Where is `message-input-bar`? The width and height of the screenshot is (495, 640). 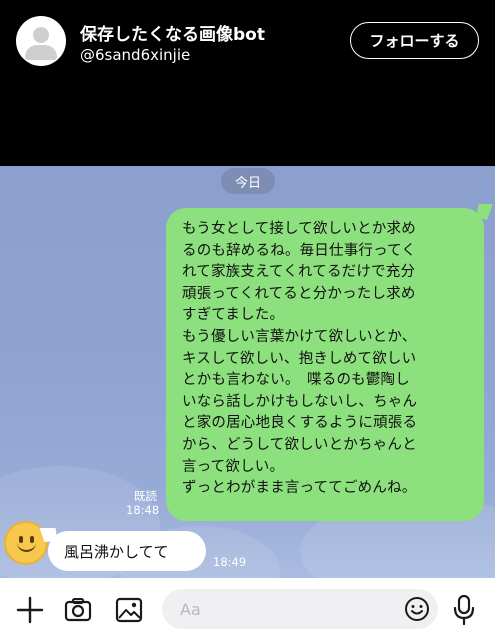
message-input-bar is located at coordinates (247, 609).